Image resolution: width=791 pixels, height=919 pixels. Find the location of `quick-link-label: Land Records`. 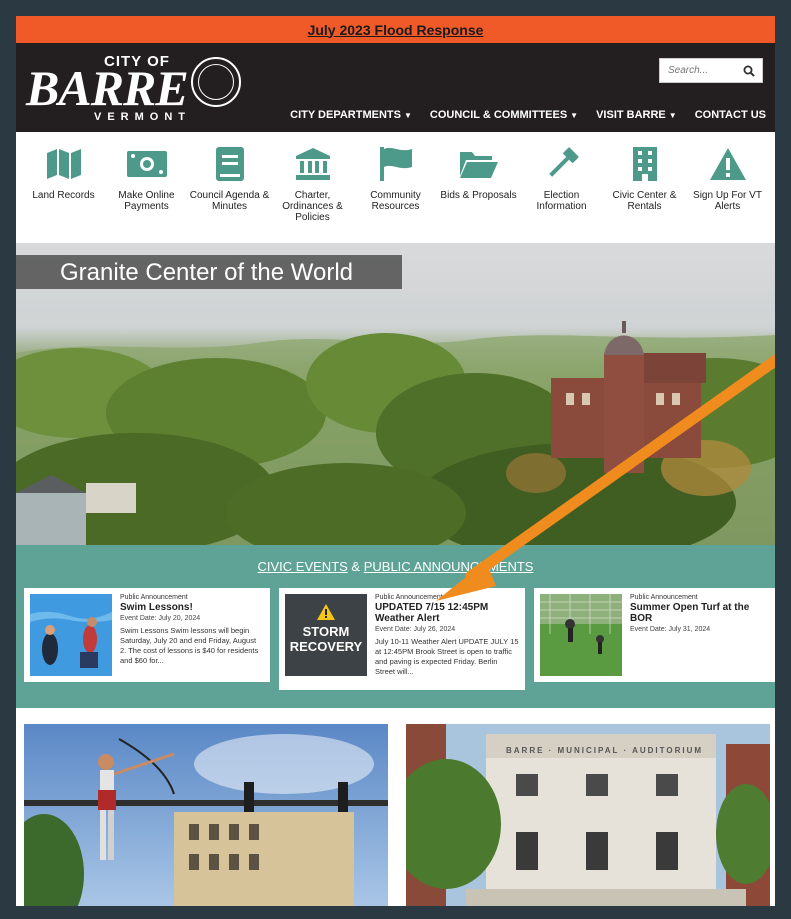

quick-link-label: Land Records is located at coordinates (63, 195).